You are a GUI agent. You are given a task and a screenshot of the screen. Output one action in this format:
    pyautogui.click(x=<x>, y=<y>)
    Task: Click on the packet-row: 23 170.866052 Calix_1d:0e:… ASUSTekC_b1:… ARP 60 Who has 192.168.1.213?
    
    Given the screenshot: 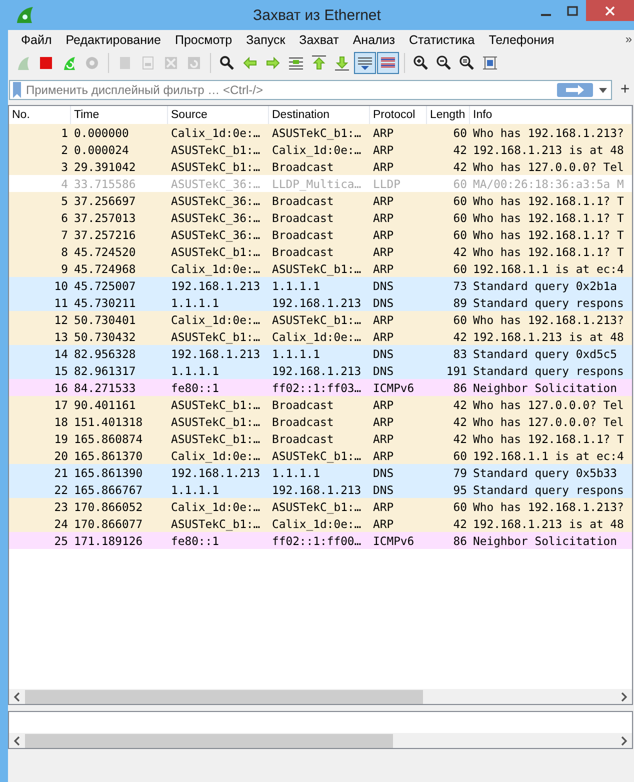 What is the action you would take?
    pyautogui.click(x=320, y=506)
    